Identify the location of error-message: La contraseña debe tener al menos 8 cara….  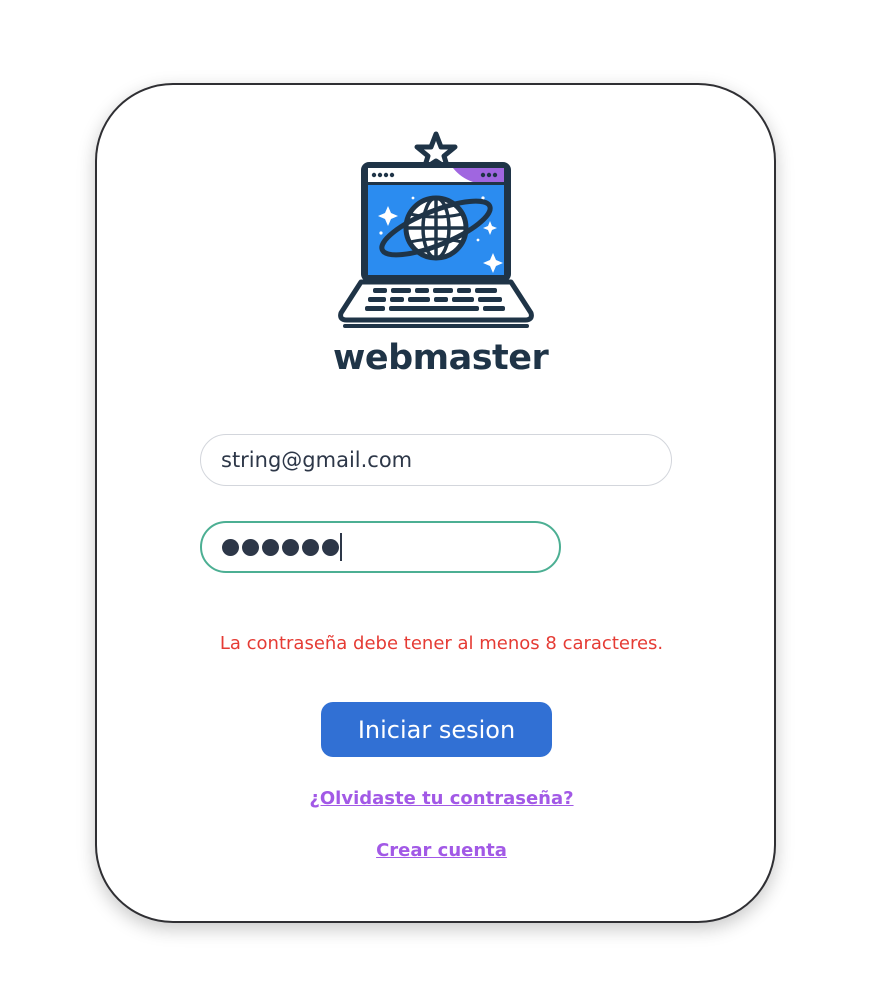
(441, 643).